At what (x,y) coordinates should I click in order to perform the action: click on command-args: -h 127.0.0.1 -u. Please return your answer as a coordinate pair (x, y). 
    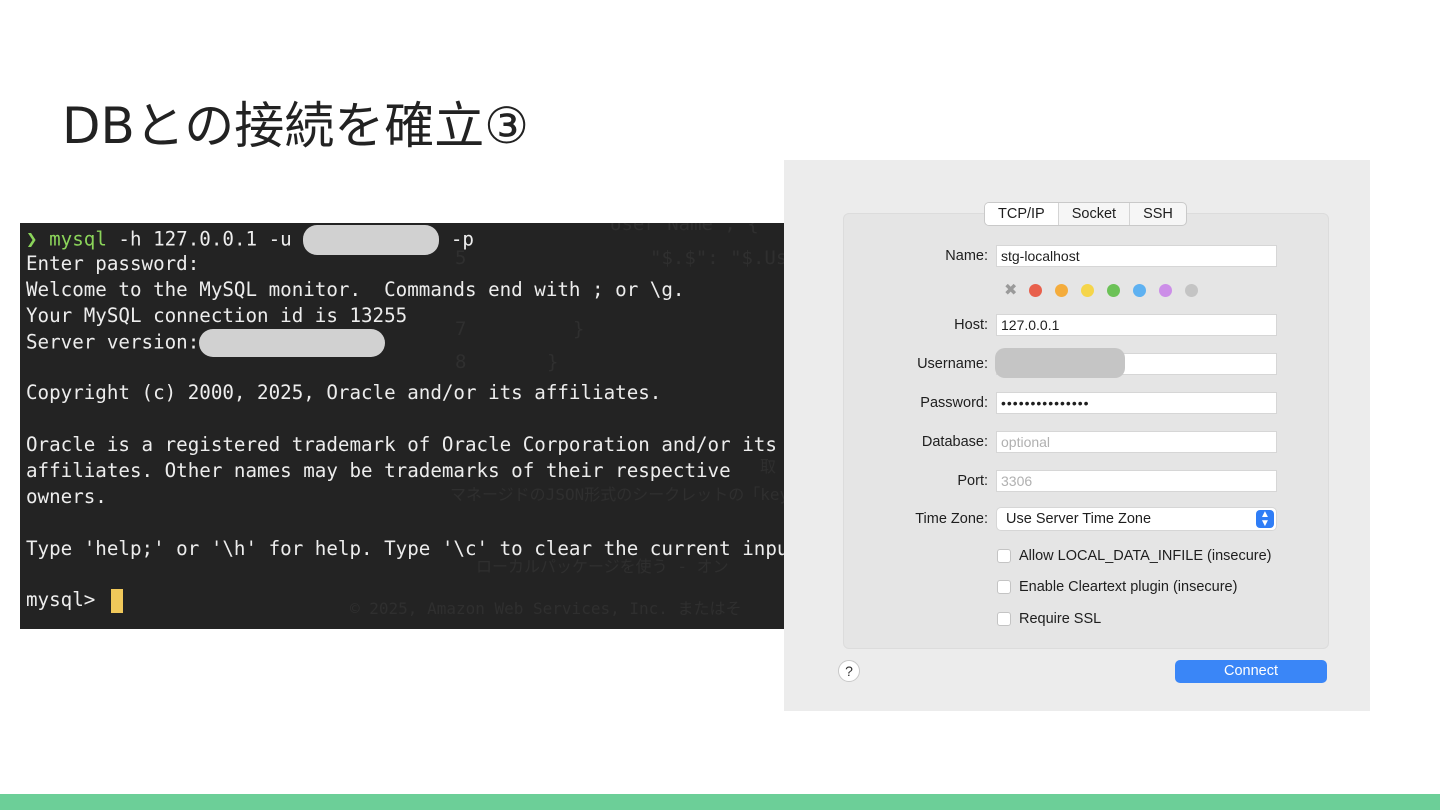
    Looking at the image, I should click on (205, 239).